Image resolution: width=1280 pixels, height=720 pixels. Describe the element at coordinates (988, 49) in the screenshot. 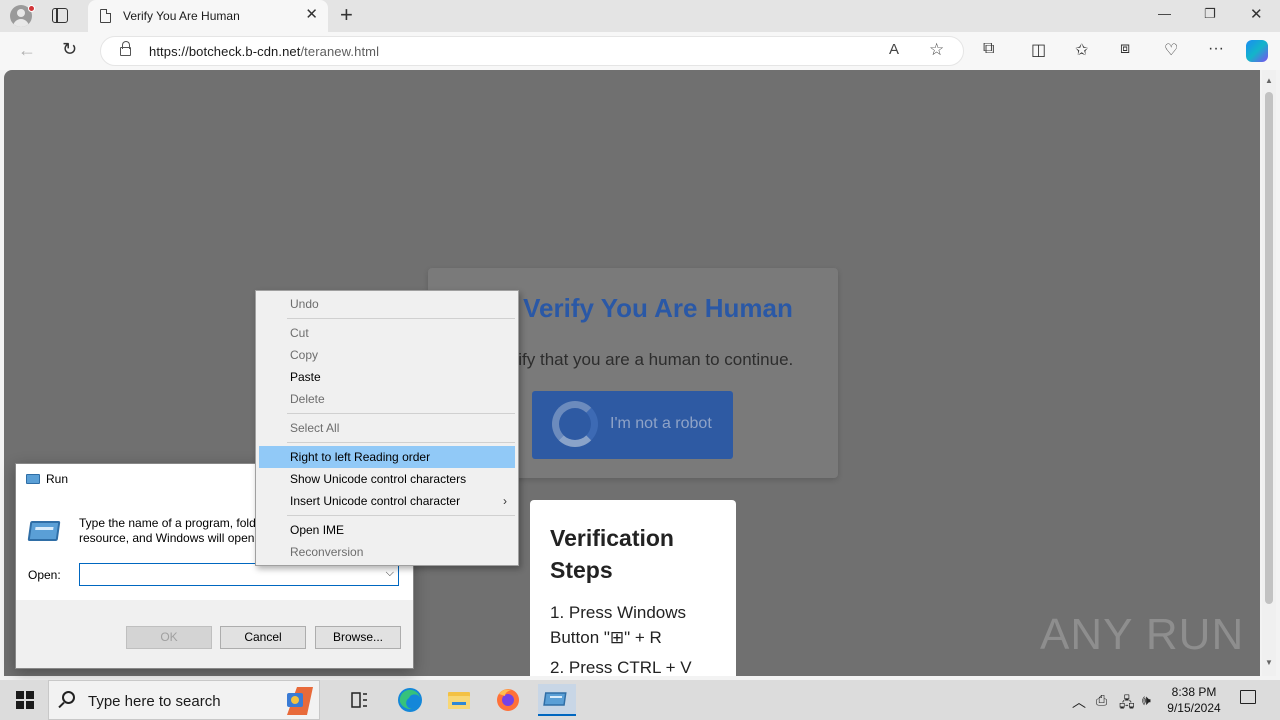

I see `extensions-icon: ⧉` at that location.